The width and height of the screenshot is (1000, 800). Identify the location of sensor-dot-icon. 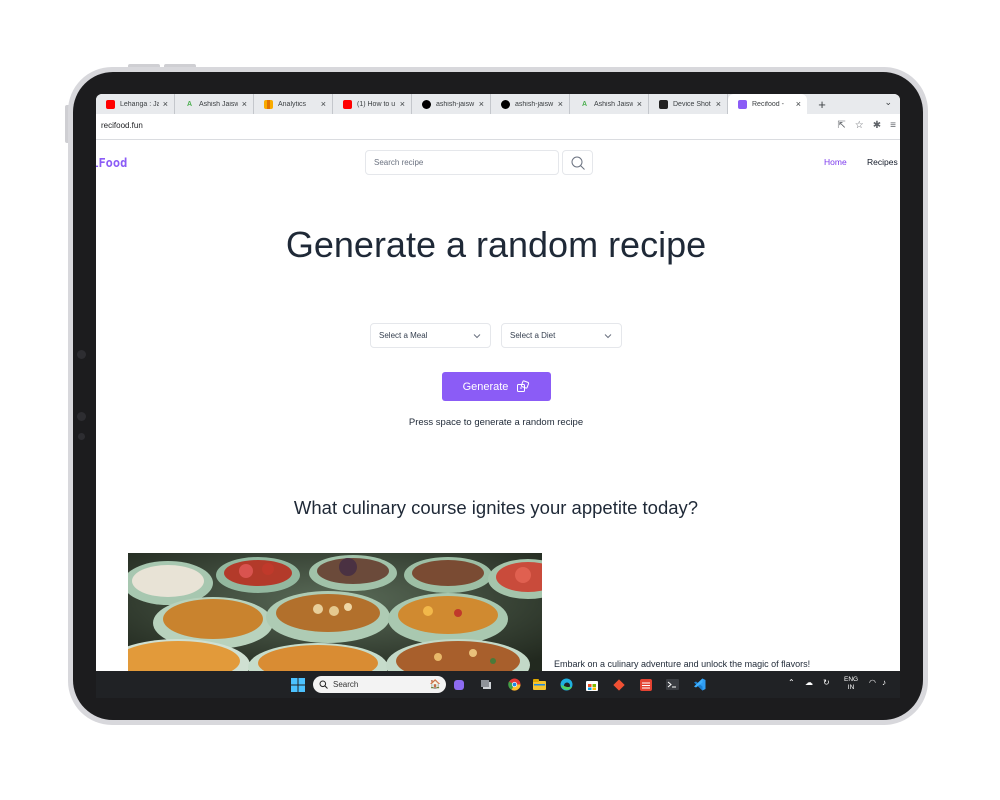
(81, 436).